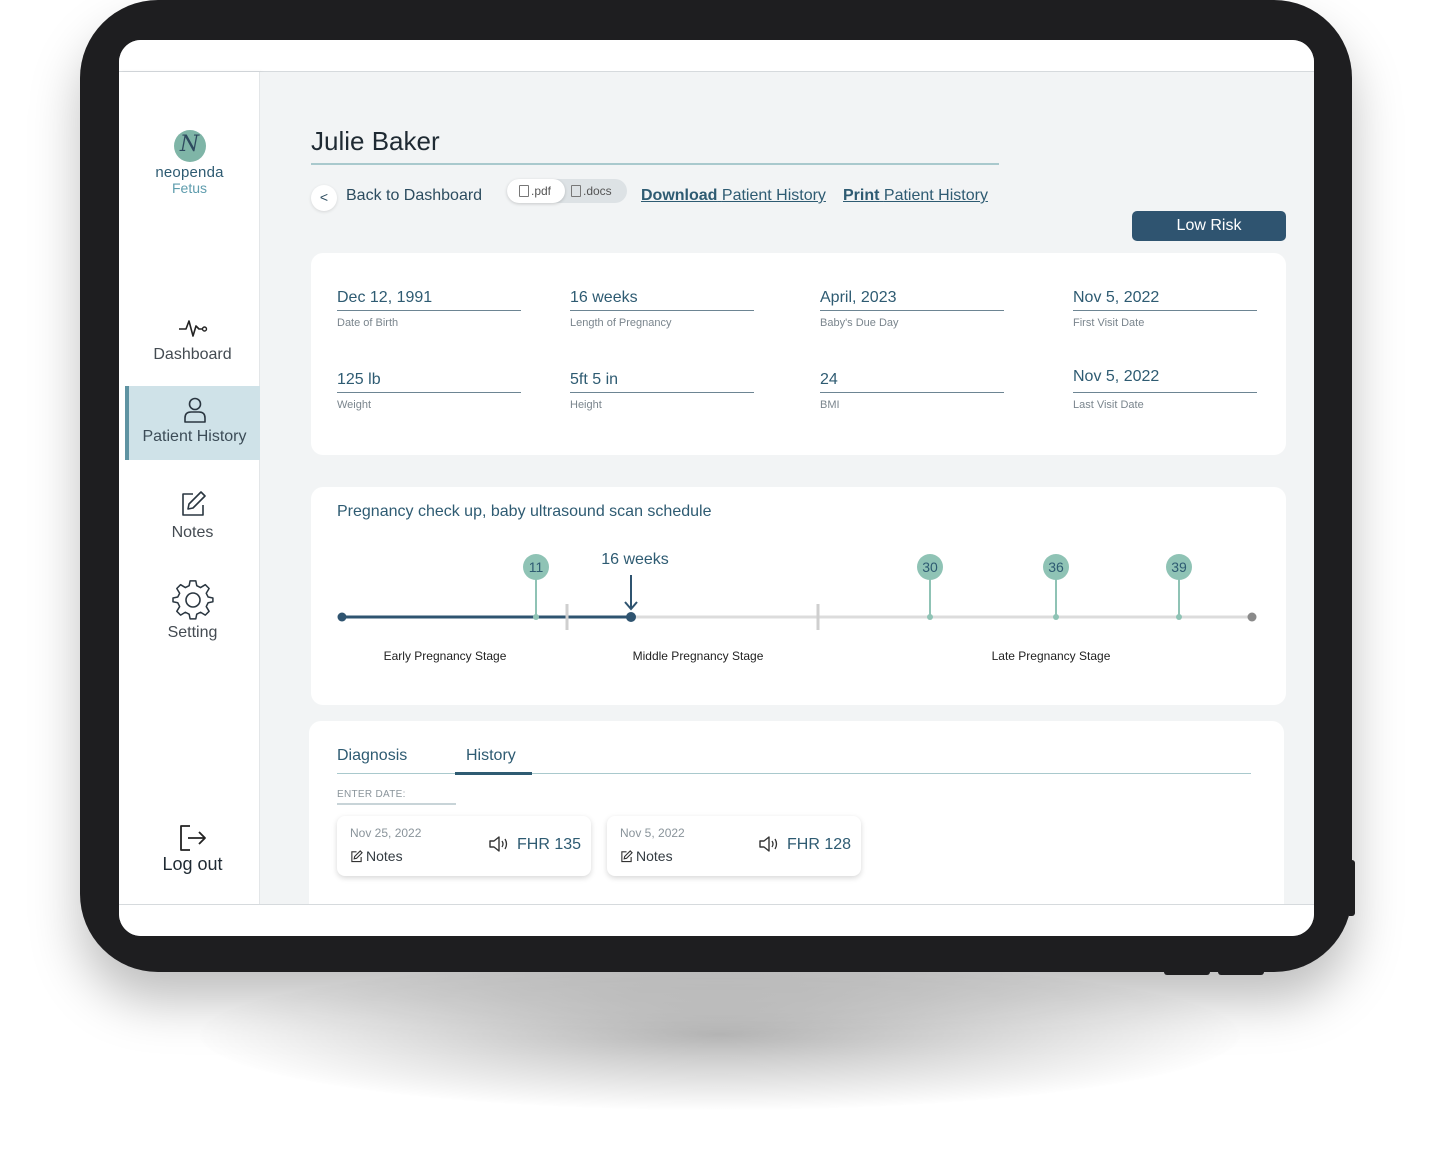 This screenshot has height=1155, width=1434. Describe the element at coordinates (189, 146) in the screenshot. I see `logo-mark: N` at that location.